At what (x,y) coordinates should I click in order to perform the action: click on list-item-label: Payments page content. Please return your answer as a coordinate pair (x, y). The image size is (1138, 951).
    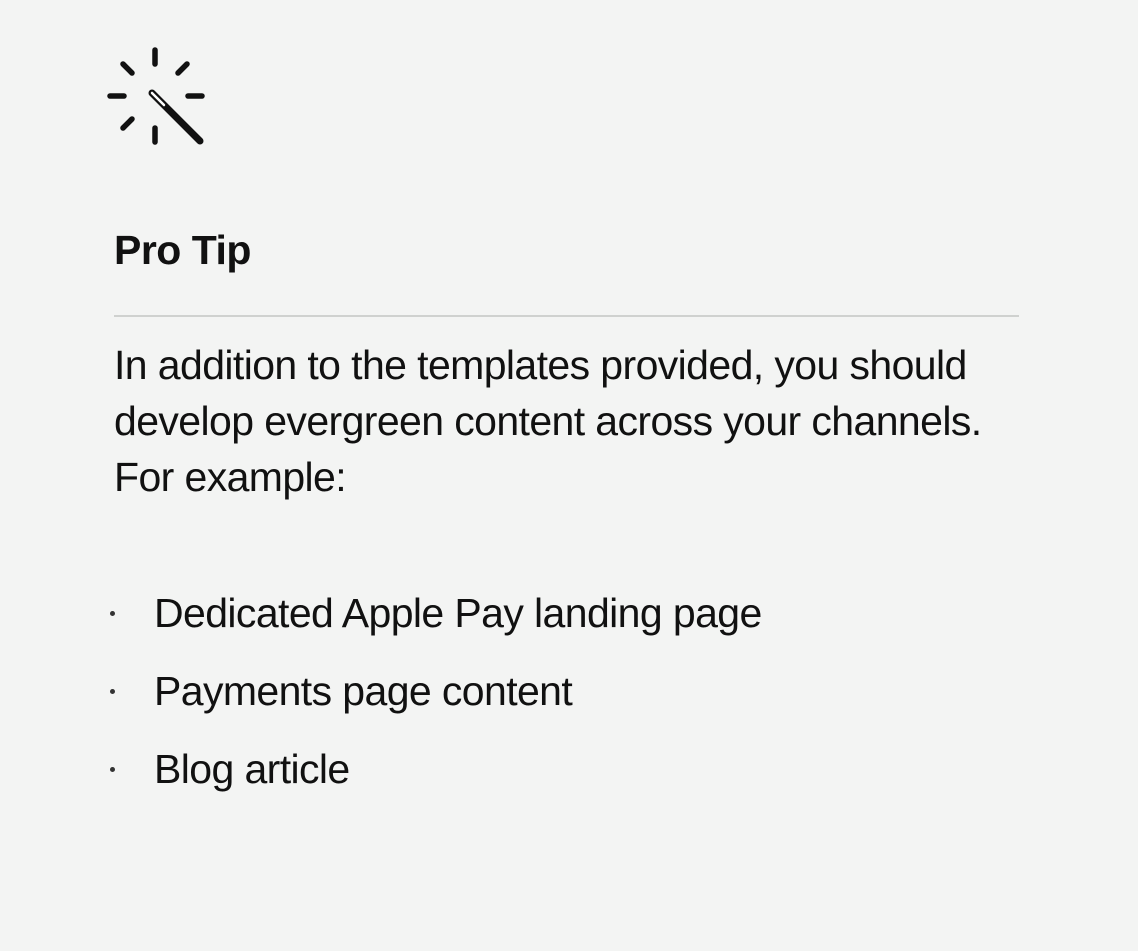
    Looking at the image, I should click on (363, 691).